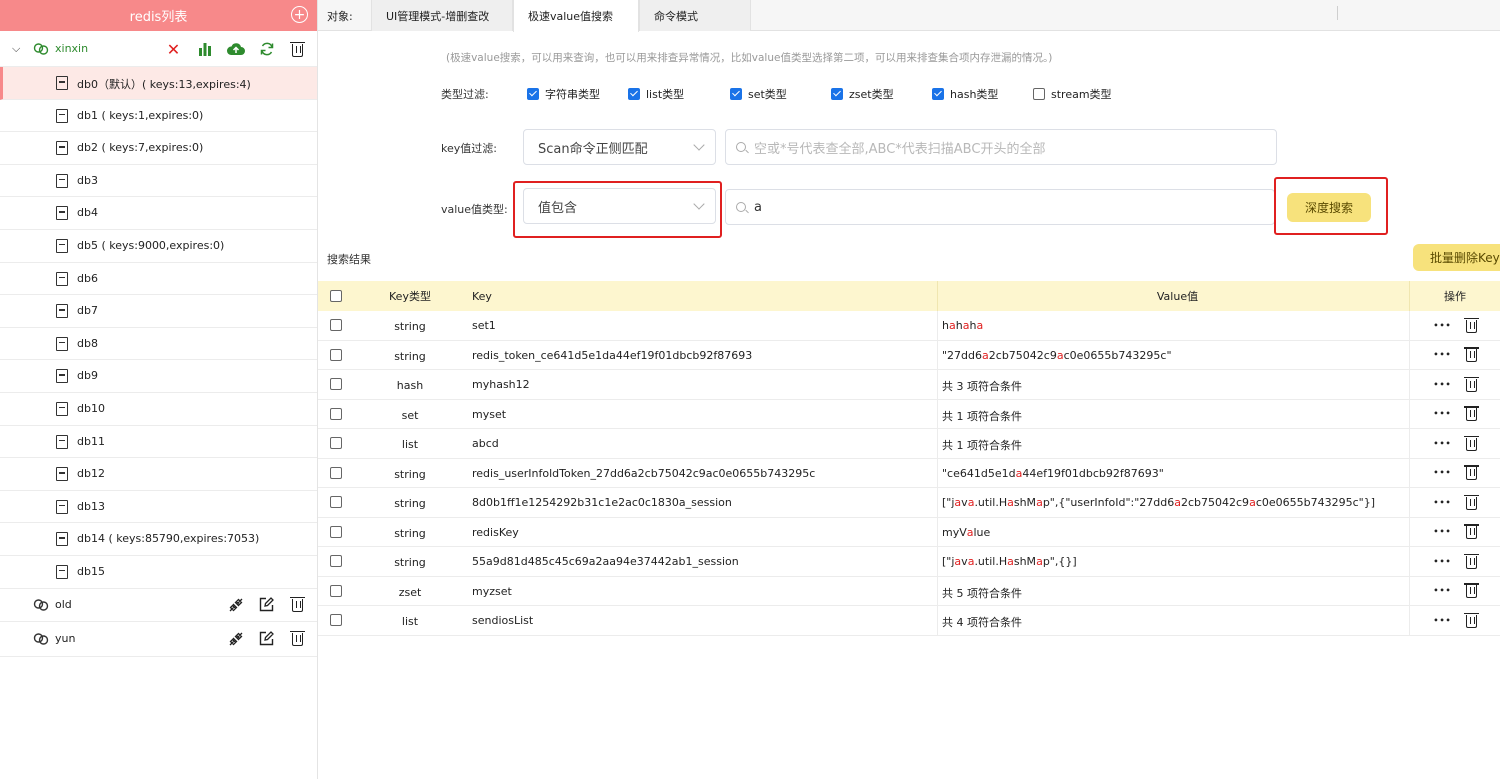 This screenshot has height=779, width=1500. Describe the element at coordinates (909, 532) in the screenshot. I see `table-row: string redisKey myV a lue •••` at that location.